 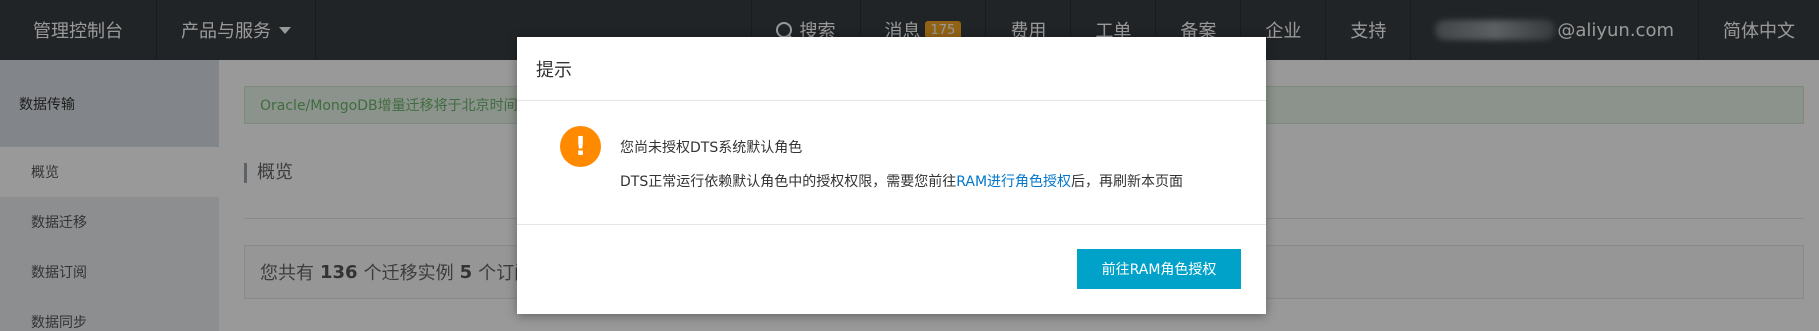 I want to click on warning-icon: !, so click(x=580, y=146).